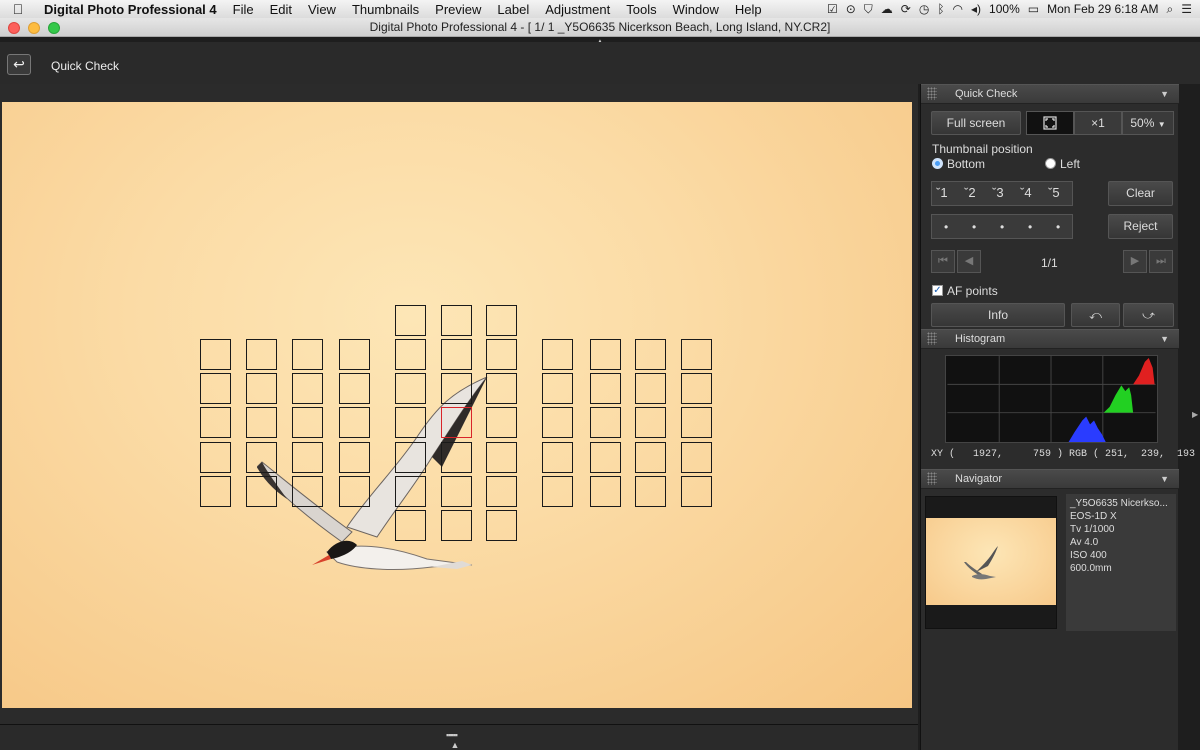  What do you see at coordinates (513, 9) in the screenshot?
I see `menu-label: Label` at bounding box center [513, 9].